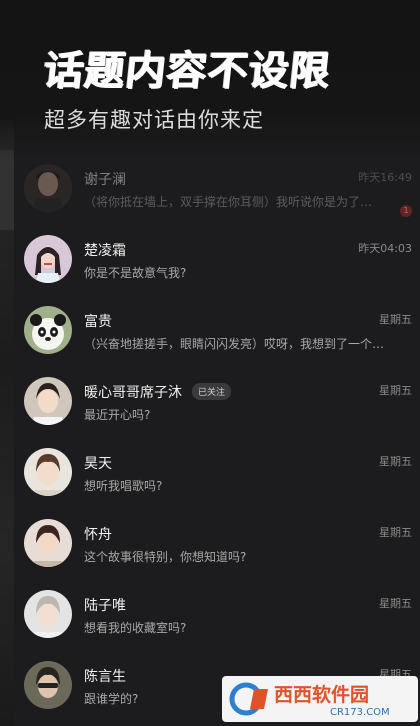  Describe the element at coordinates (154, 120) in the screenshot. I see `promo-subtitle: 超多有趣对话由你来定` at that location.